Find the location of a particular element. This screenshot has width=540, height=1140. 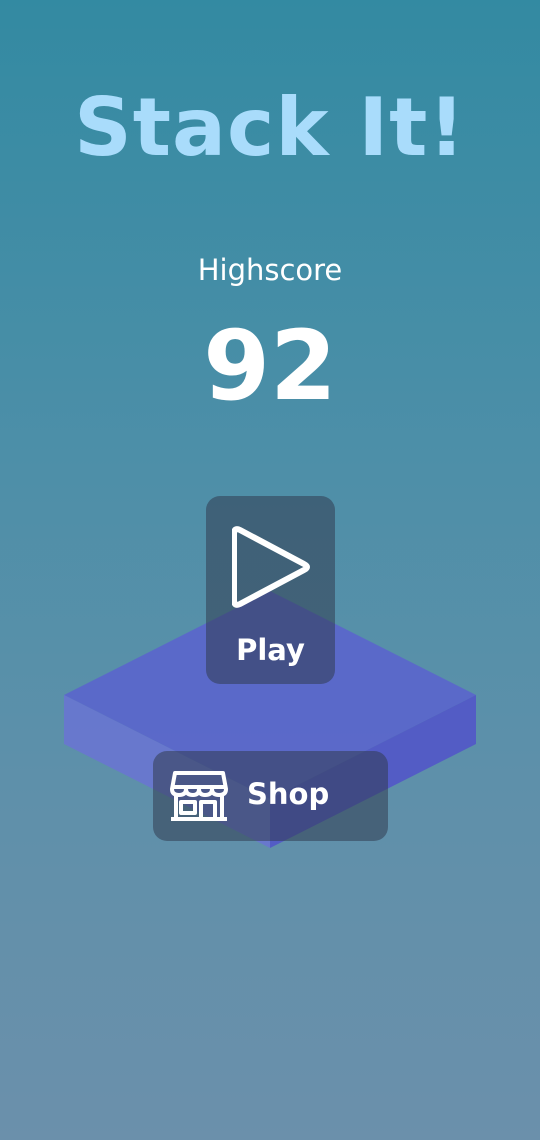

shop-icon is located at coordinates (199, 796).